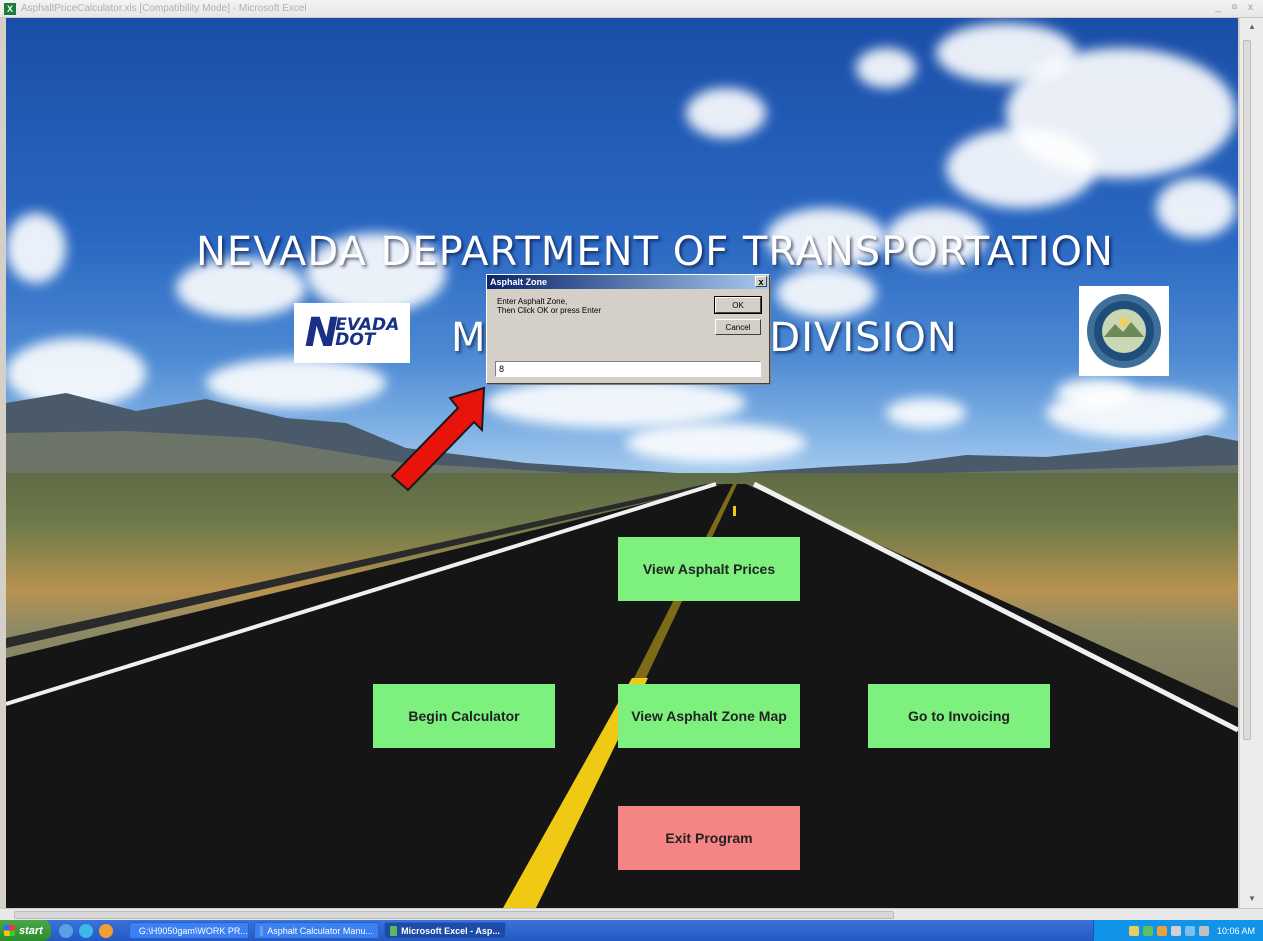  I want to click on dialog-title-bar: Asphalt Zone x, so click(628, 282).